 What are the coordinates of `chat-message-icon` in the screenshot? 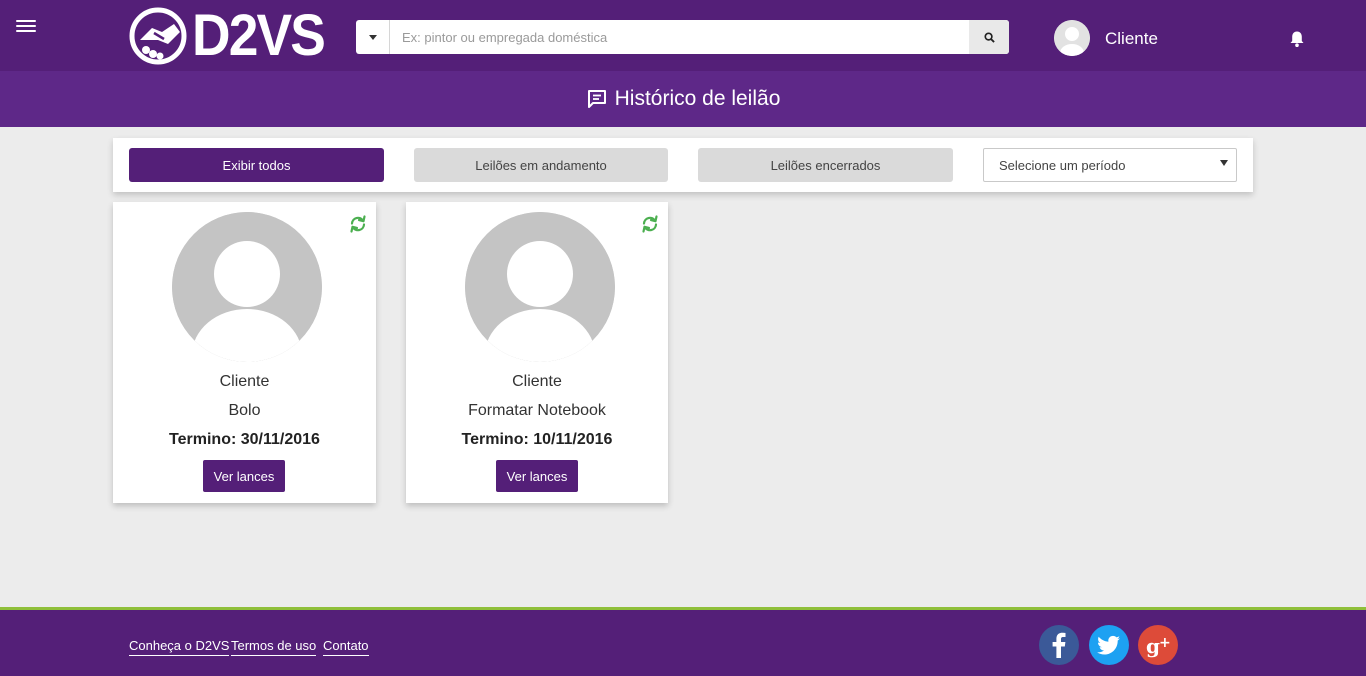 It's located at (597, 99).